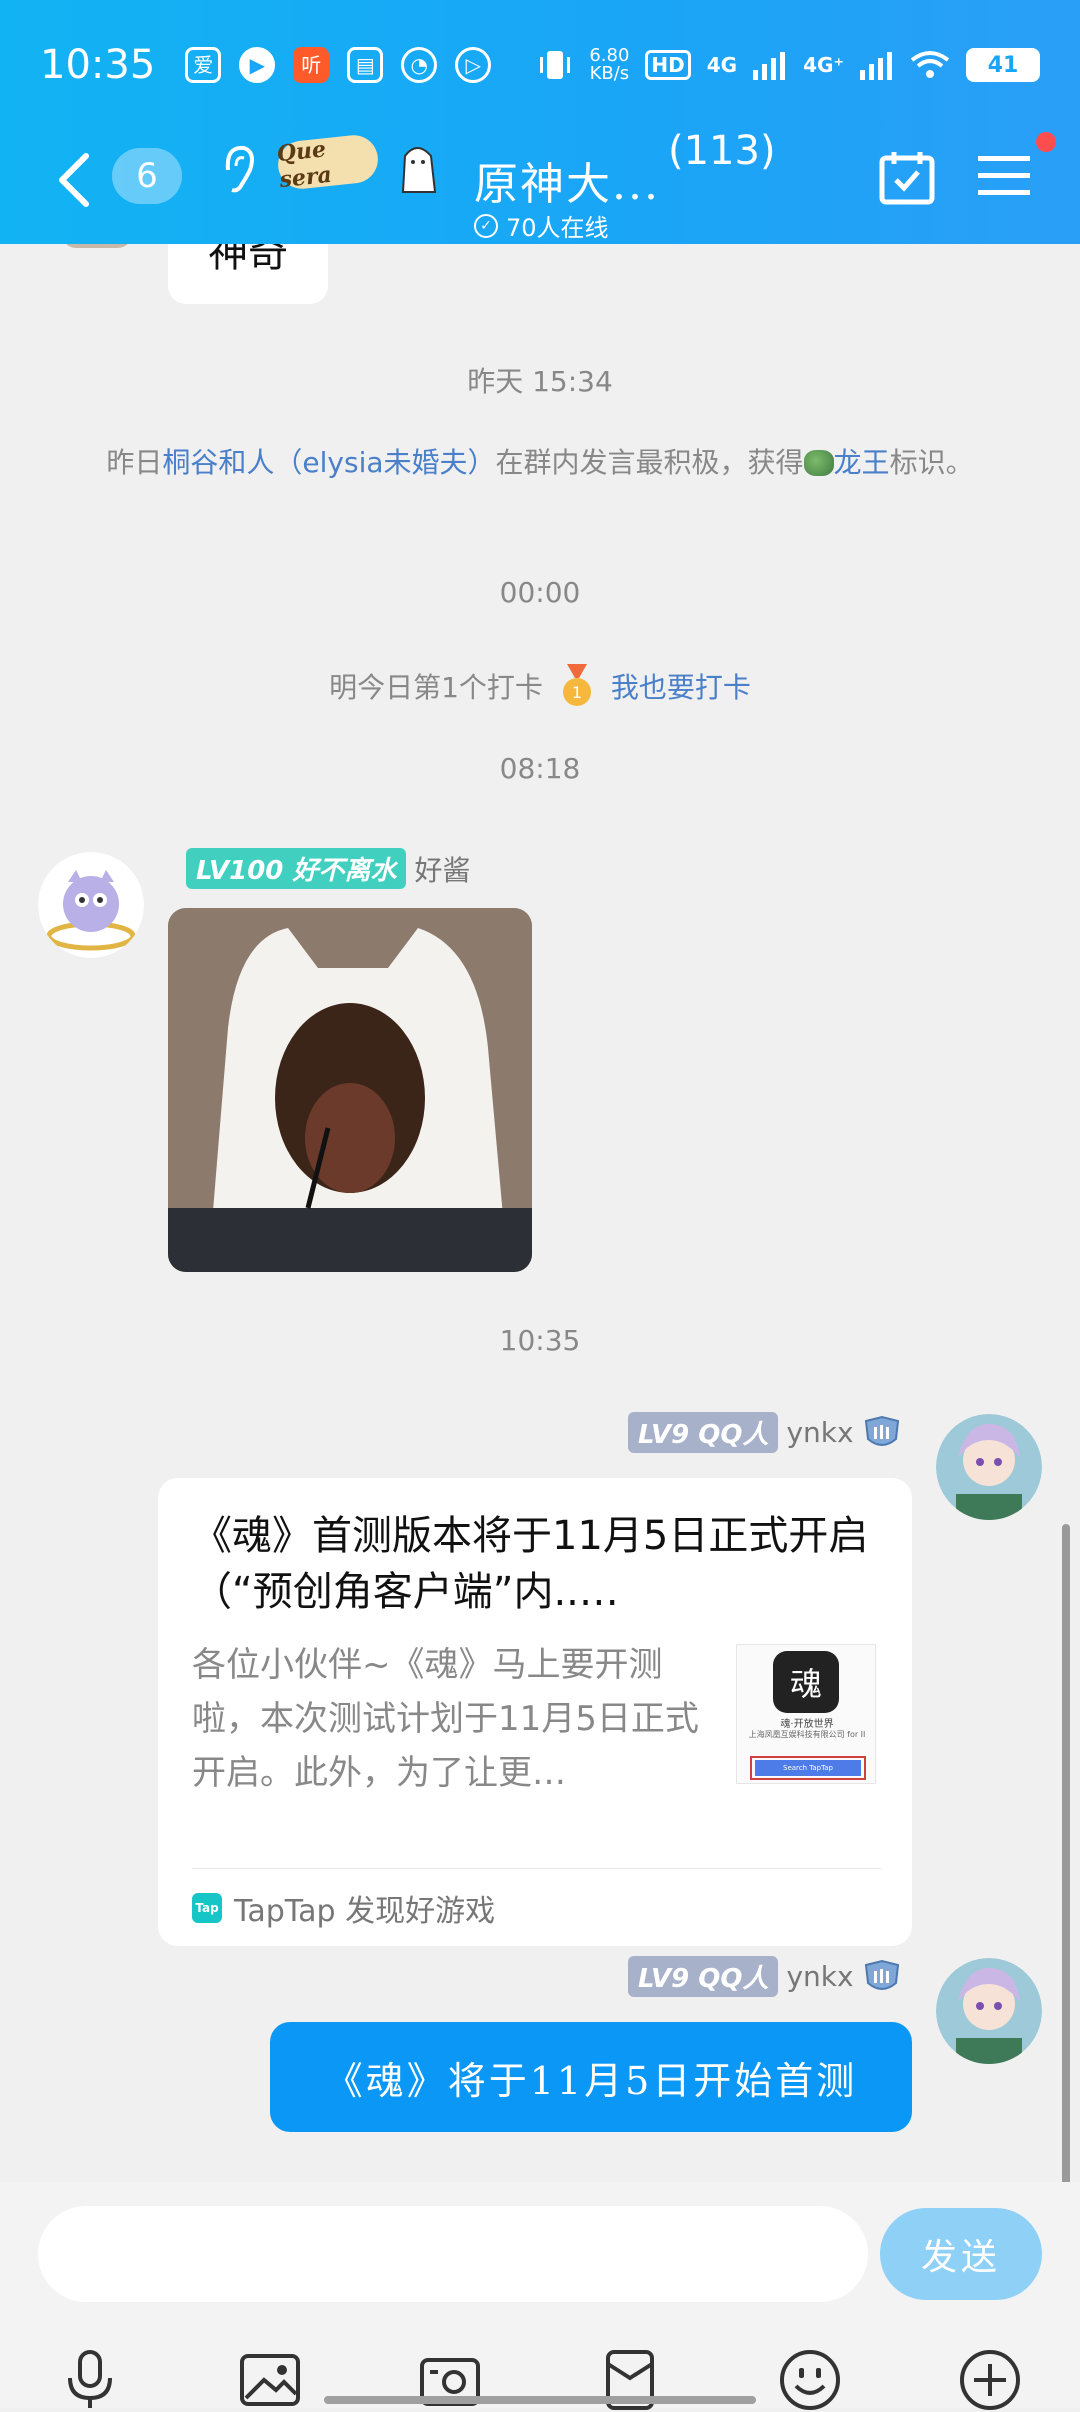 This screenshot has width=1080, height=2412. Describe the element at coordinates (907, 177) in the screenshot. I see `checkin-calendar-icon` at that location.